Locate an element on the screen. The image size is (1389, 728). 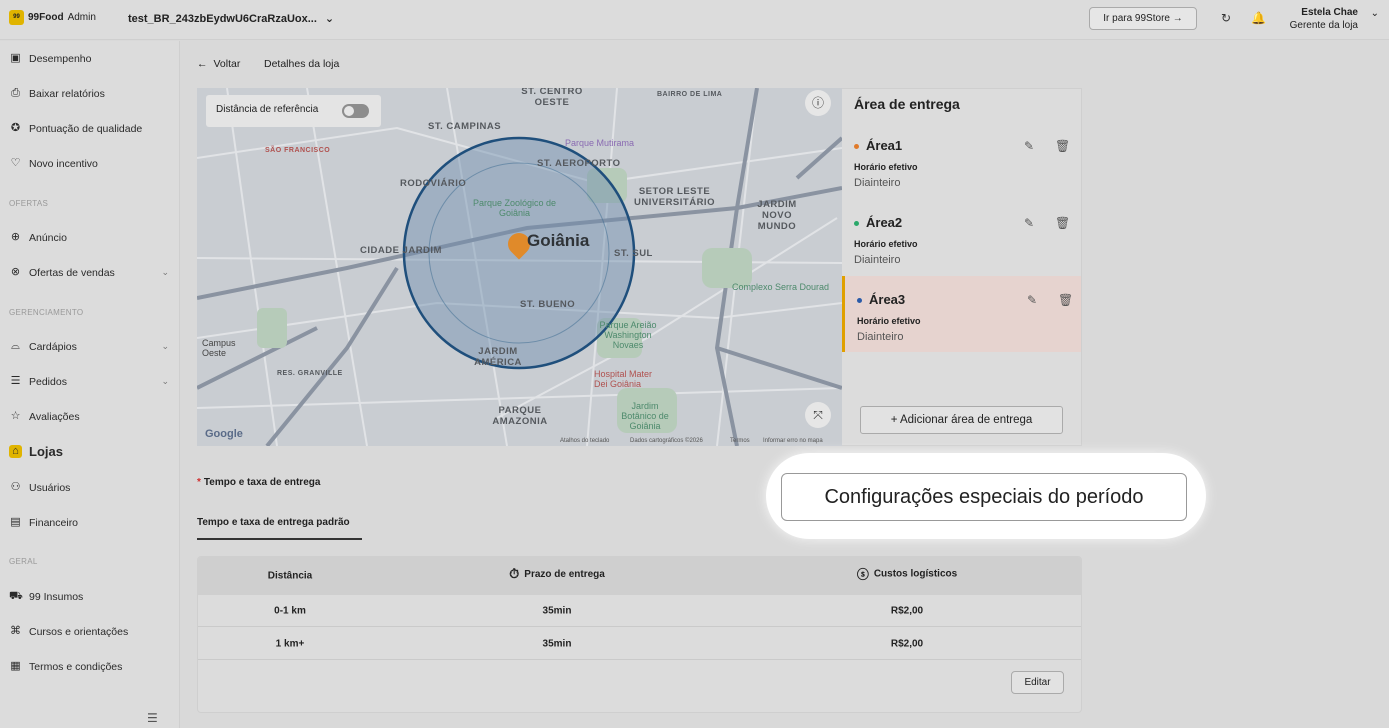
logo-brand: 99Food is located at coordinates (46, 17).